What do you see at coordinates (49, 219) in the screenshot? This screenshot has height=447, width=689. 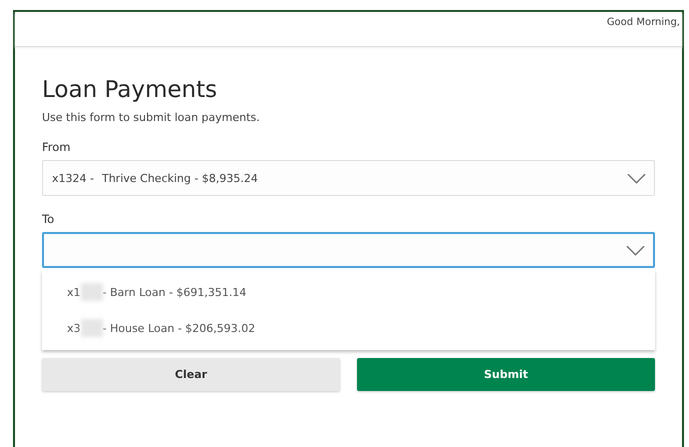 I see `field-label: To` at bounding box center [49, 219].